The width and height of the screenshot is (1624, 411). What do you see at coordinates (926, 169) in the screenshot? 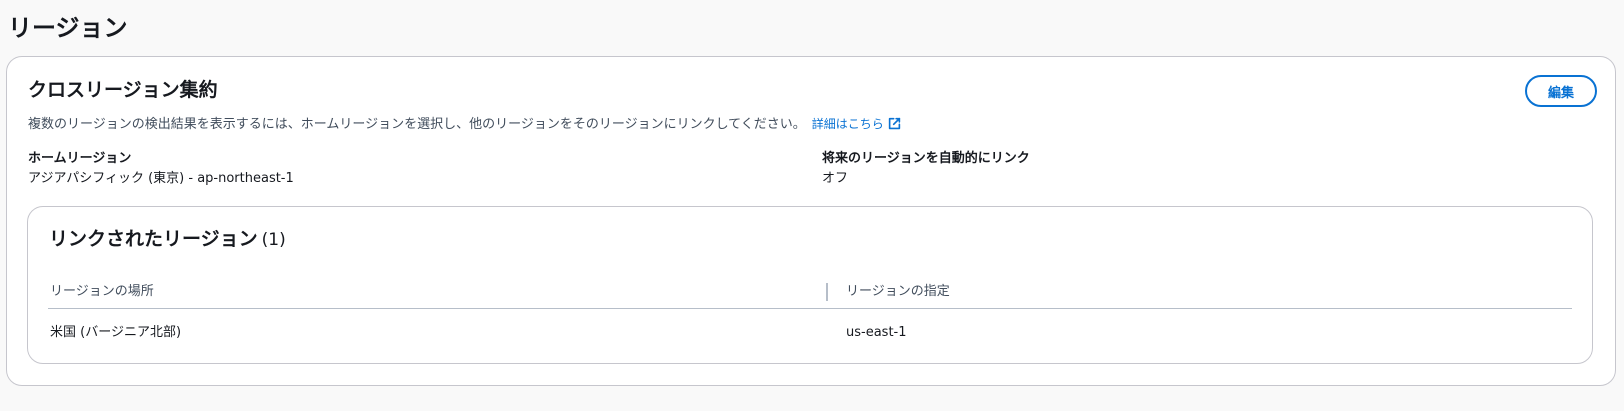
I see `auto-link-field: 将来のリージョンを自動的にリンク オフ` at bounding box center [926, 169].